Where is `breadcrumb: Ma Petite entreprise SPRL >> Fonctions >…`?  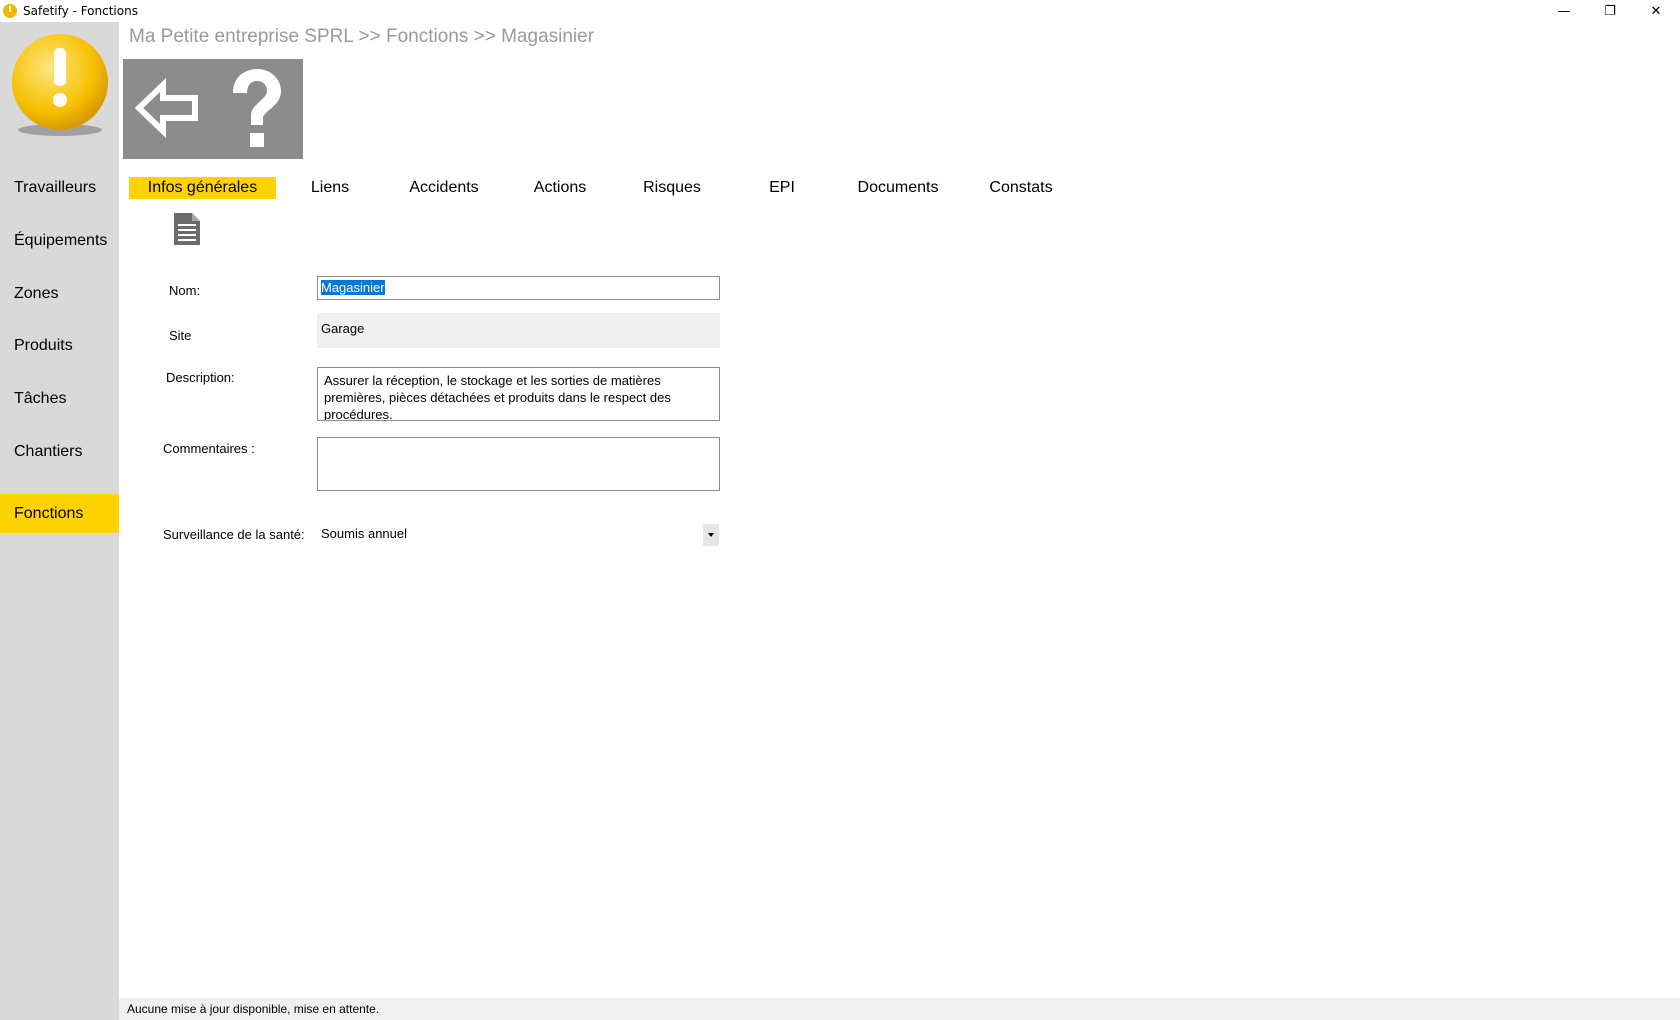
breadcrumb: Ma Petite entreprise SPRL >> Fonctions >… is located at coordinates (362, 36).